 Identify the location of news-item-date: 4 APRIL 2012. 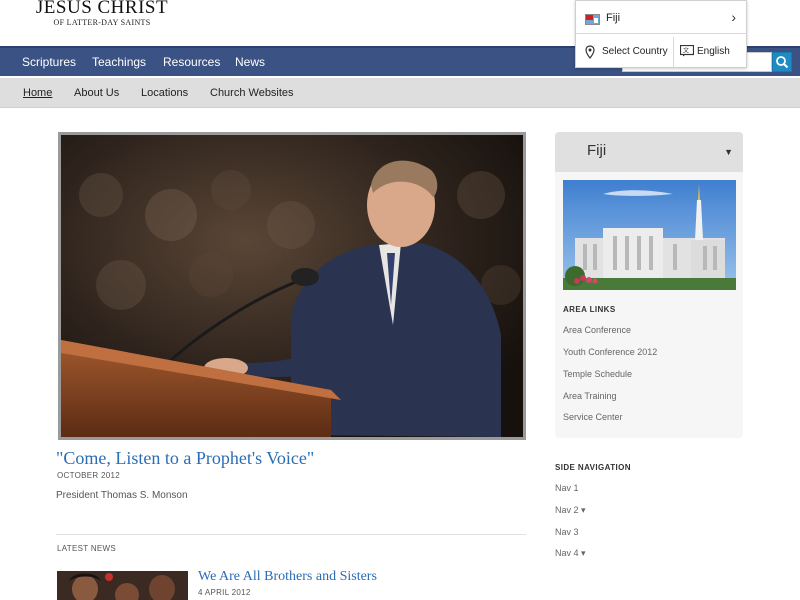
(224, 592).